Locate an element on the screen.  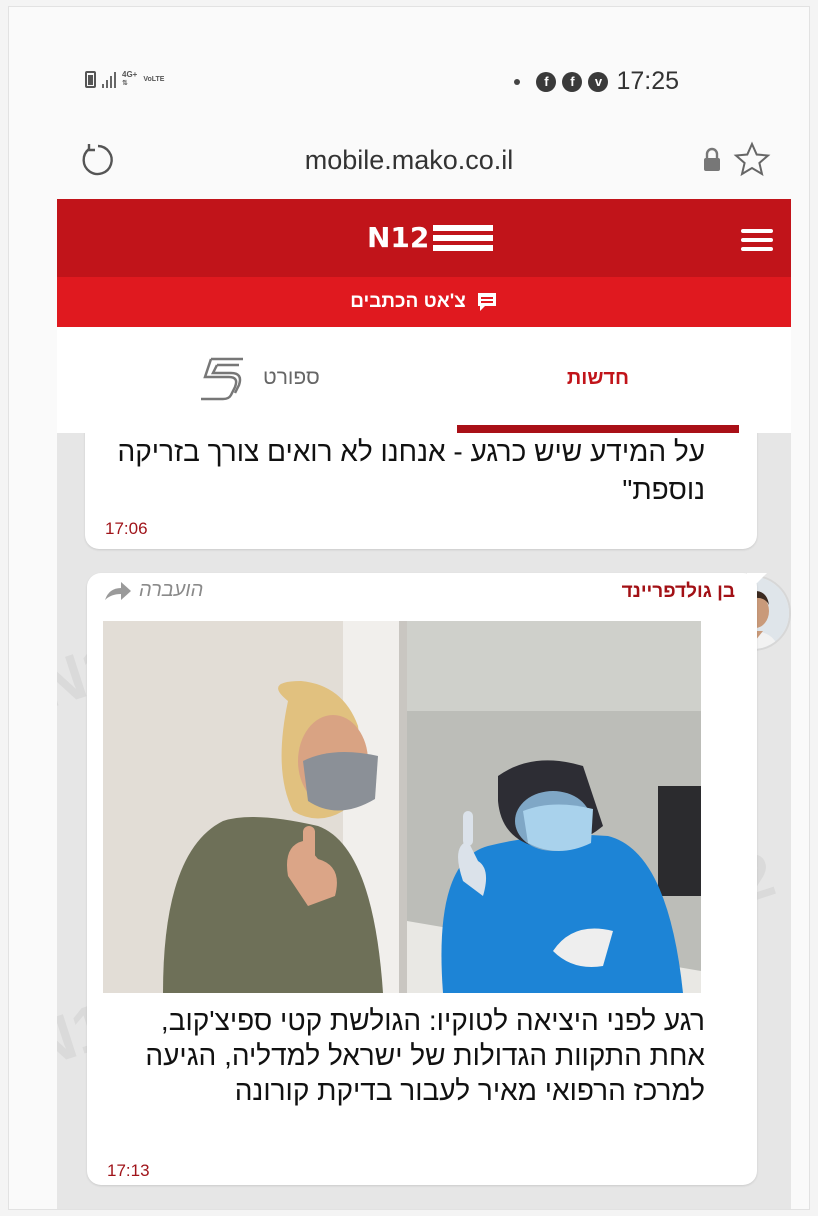
tab-sport: ספורט is located at coordinates (277, 378).